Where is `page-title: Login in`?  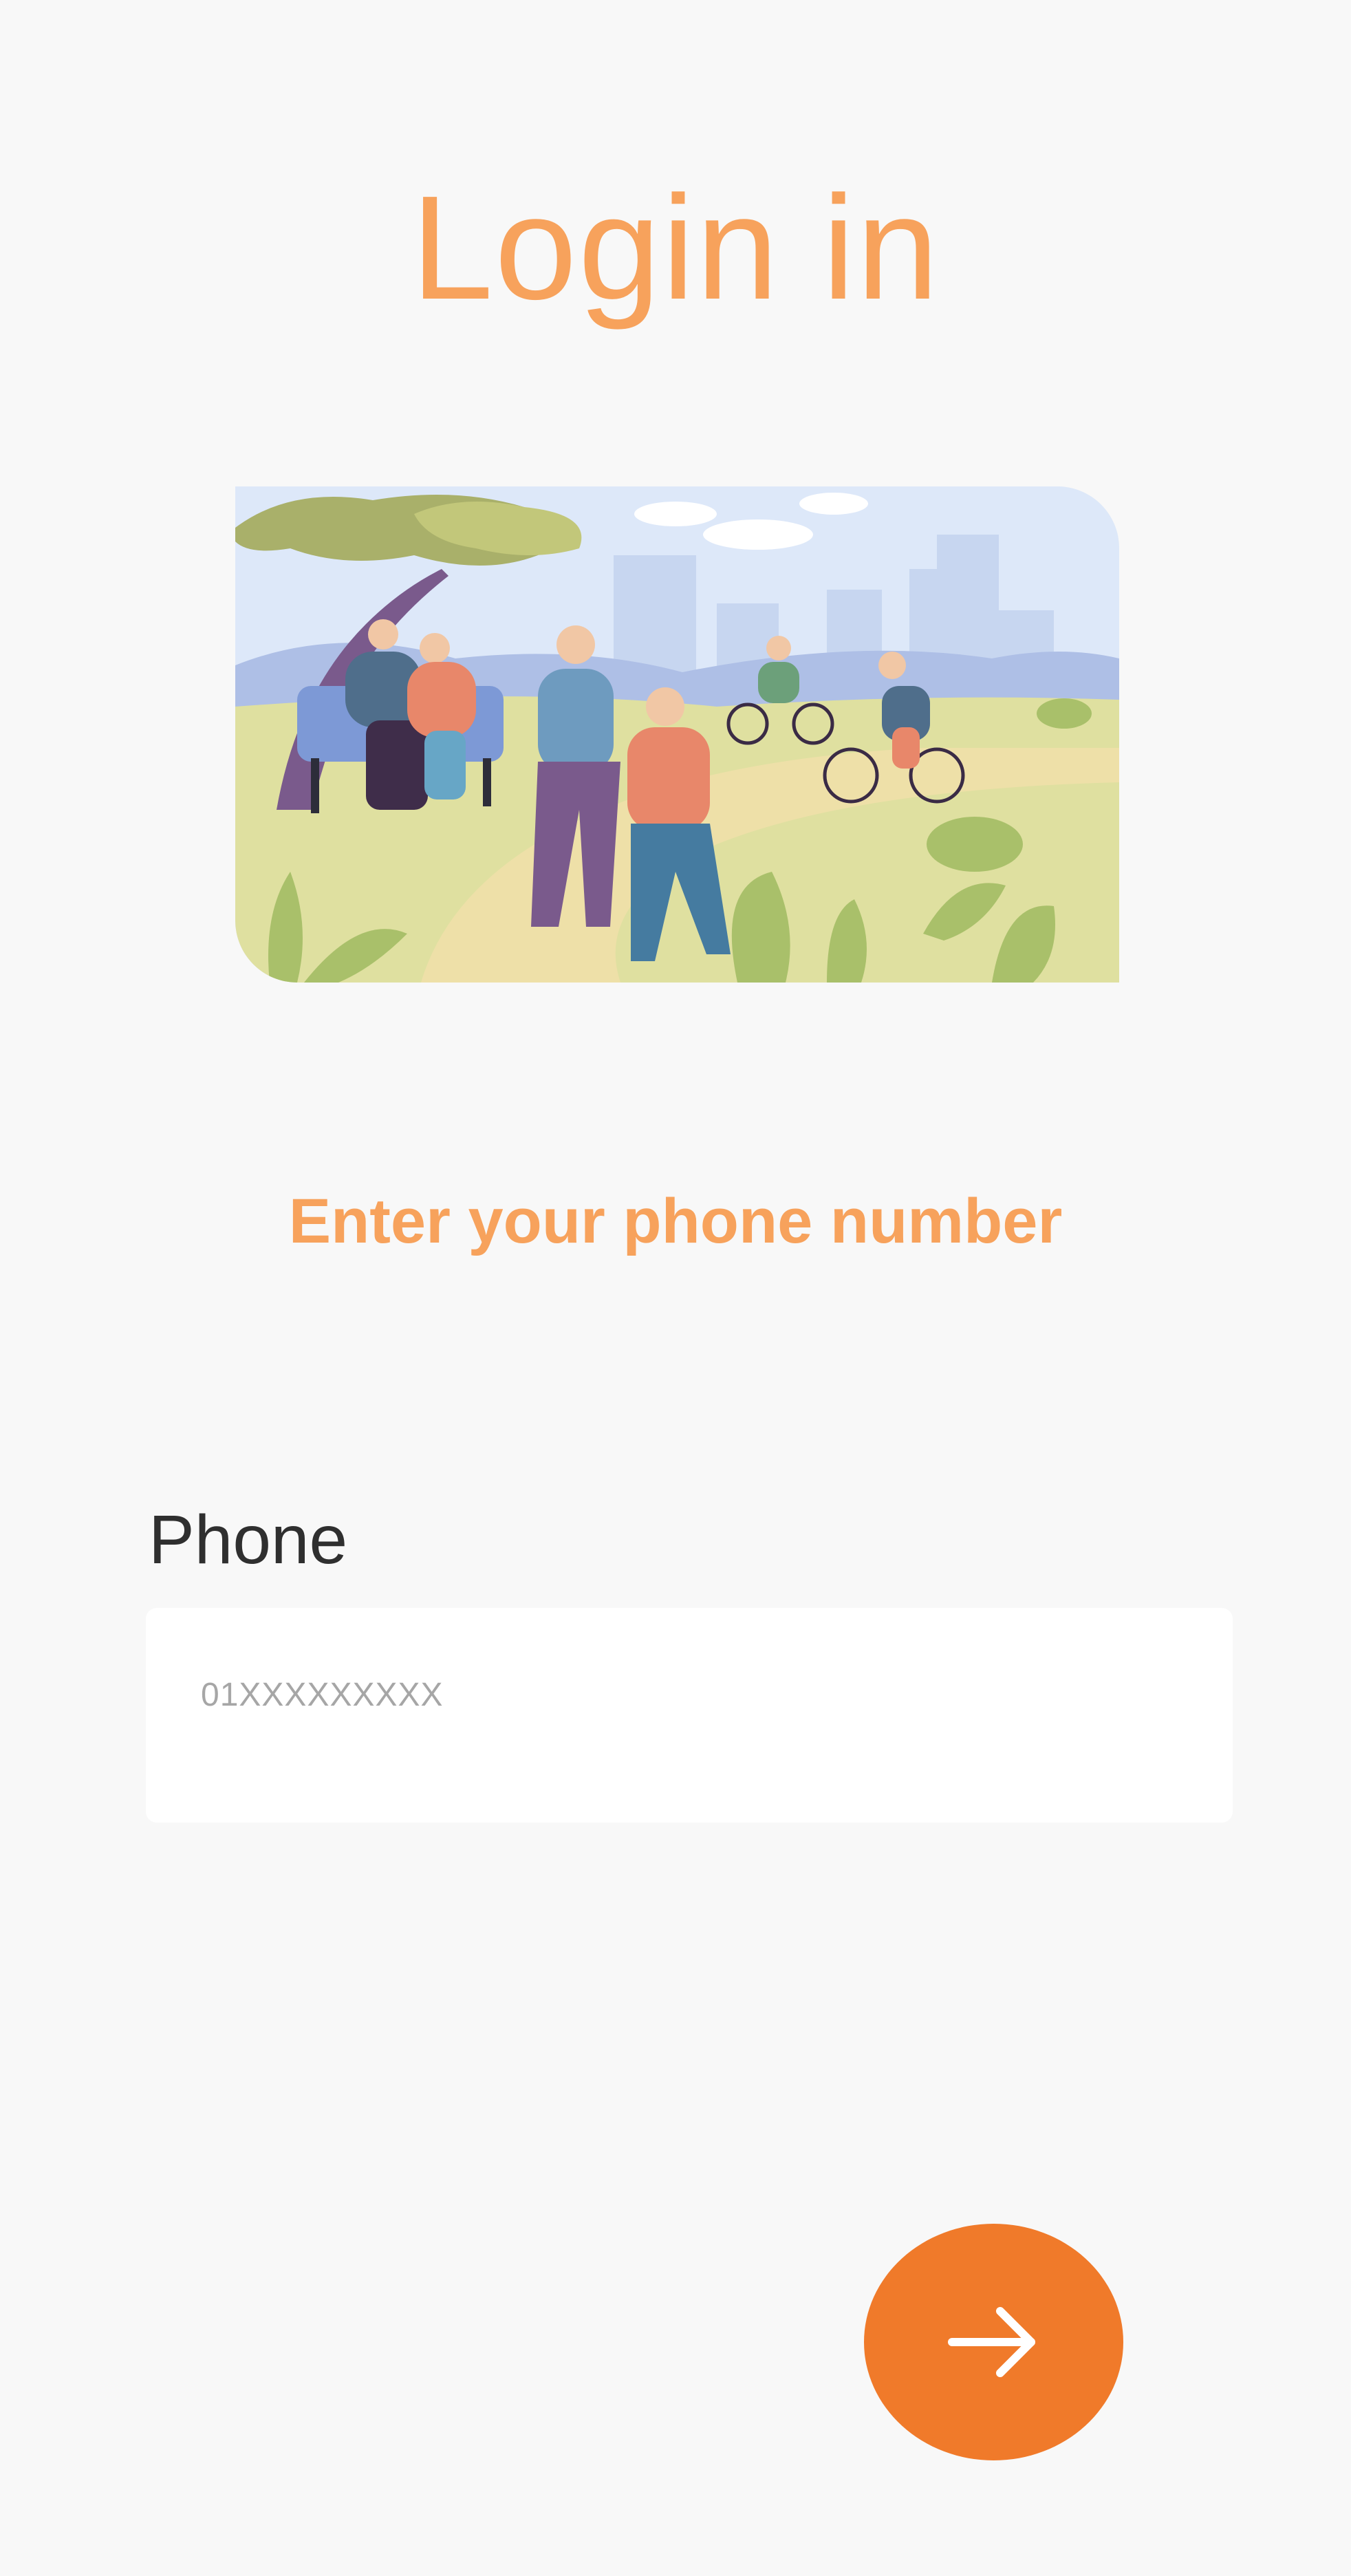
page-title: Login in is located at coordinates (675, 247).